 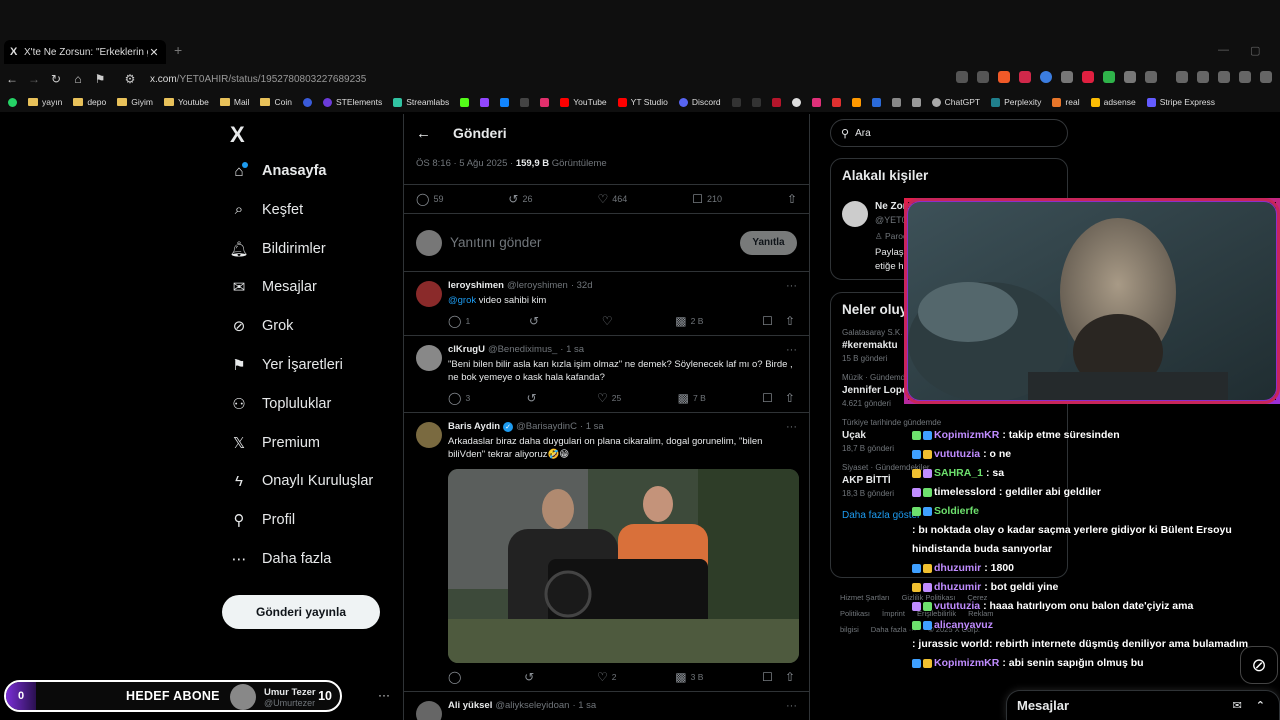 What do you see at coordinates (89, 102) in the screenshot?
I see `bookmark-folder-depo: depo` at bounding box center [89, 102].